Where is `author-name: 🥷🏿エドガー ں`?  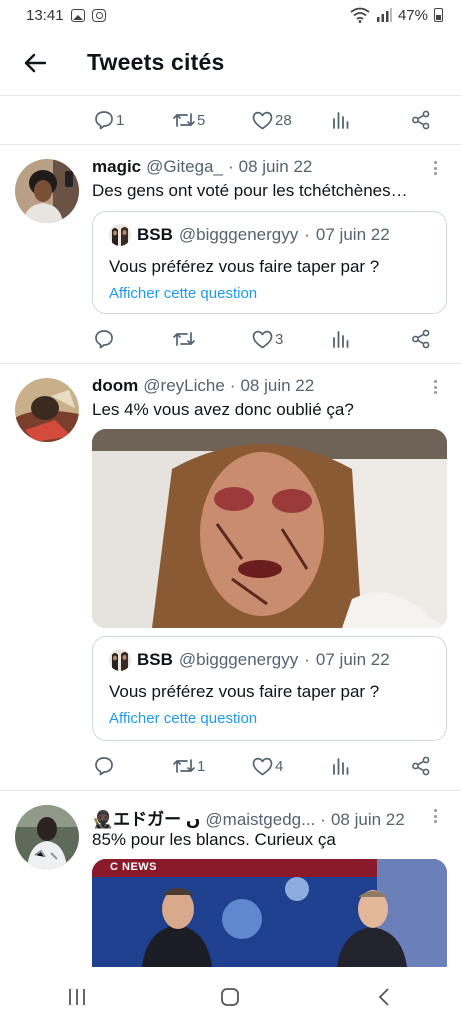 author-name: 🥷🏿エドガー ں is located at coordinates (146, 817).